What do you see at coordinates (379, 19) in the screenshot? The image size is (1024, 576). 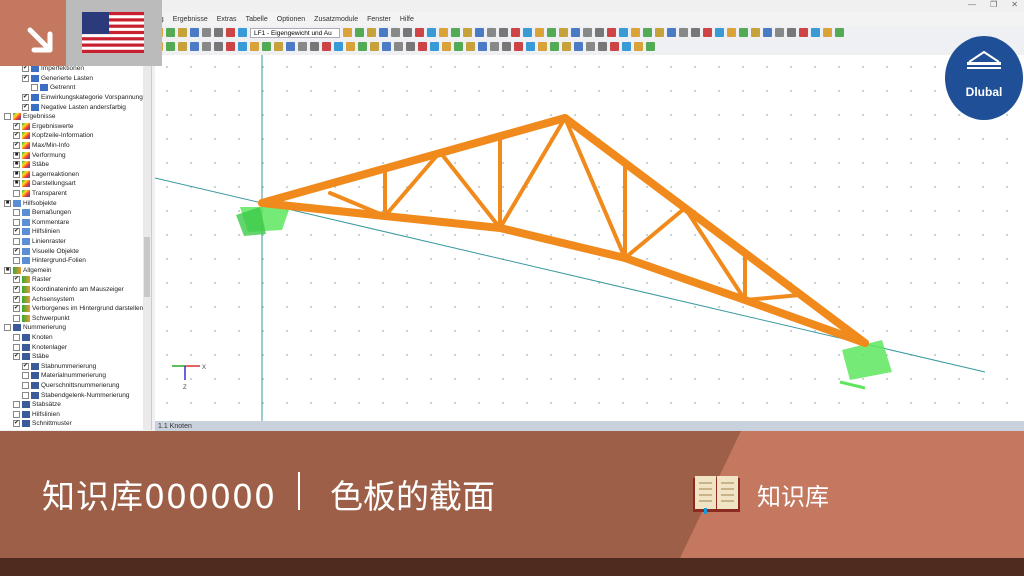 I see `menu-item: Fenster` at bounding box center [379, 19].